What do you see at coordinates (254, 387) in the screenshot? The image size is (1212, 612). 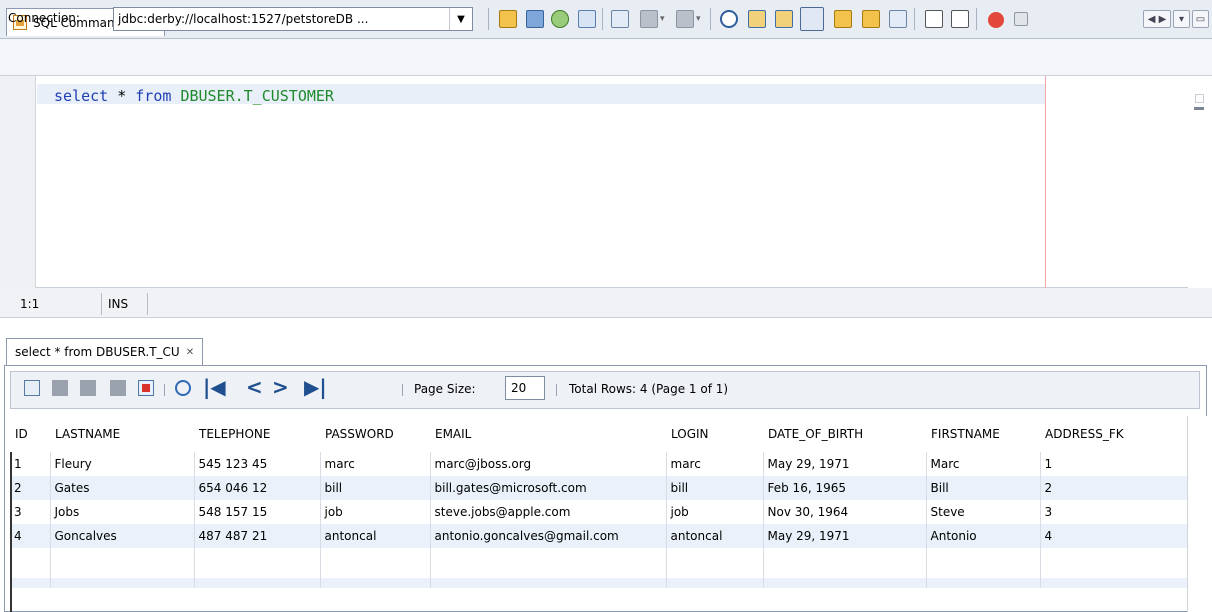 I see `previous-page-icon: <` at bounding box center [254, 387].